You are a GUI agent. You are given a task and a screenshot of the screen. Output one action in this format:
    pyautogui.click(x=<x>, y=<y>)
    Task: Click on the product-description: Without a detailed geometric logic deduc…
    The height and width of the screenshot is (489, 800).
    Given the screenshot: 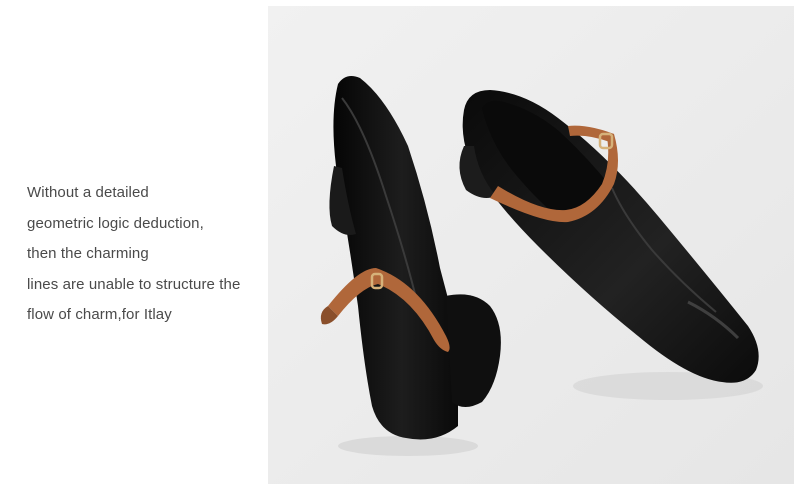 What is the action you would take?
    pyautogui.click(x=142, y=259)
    